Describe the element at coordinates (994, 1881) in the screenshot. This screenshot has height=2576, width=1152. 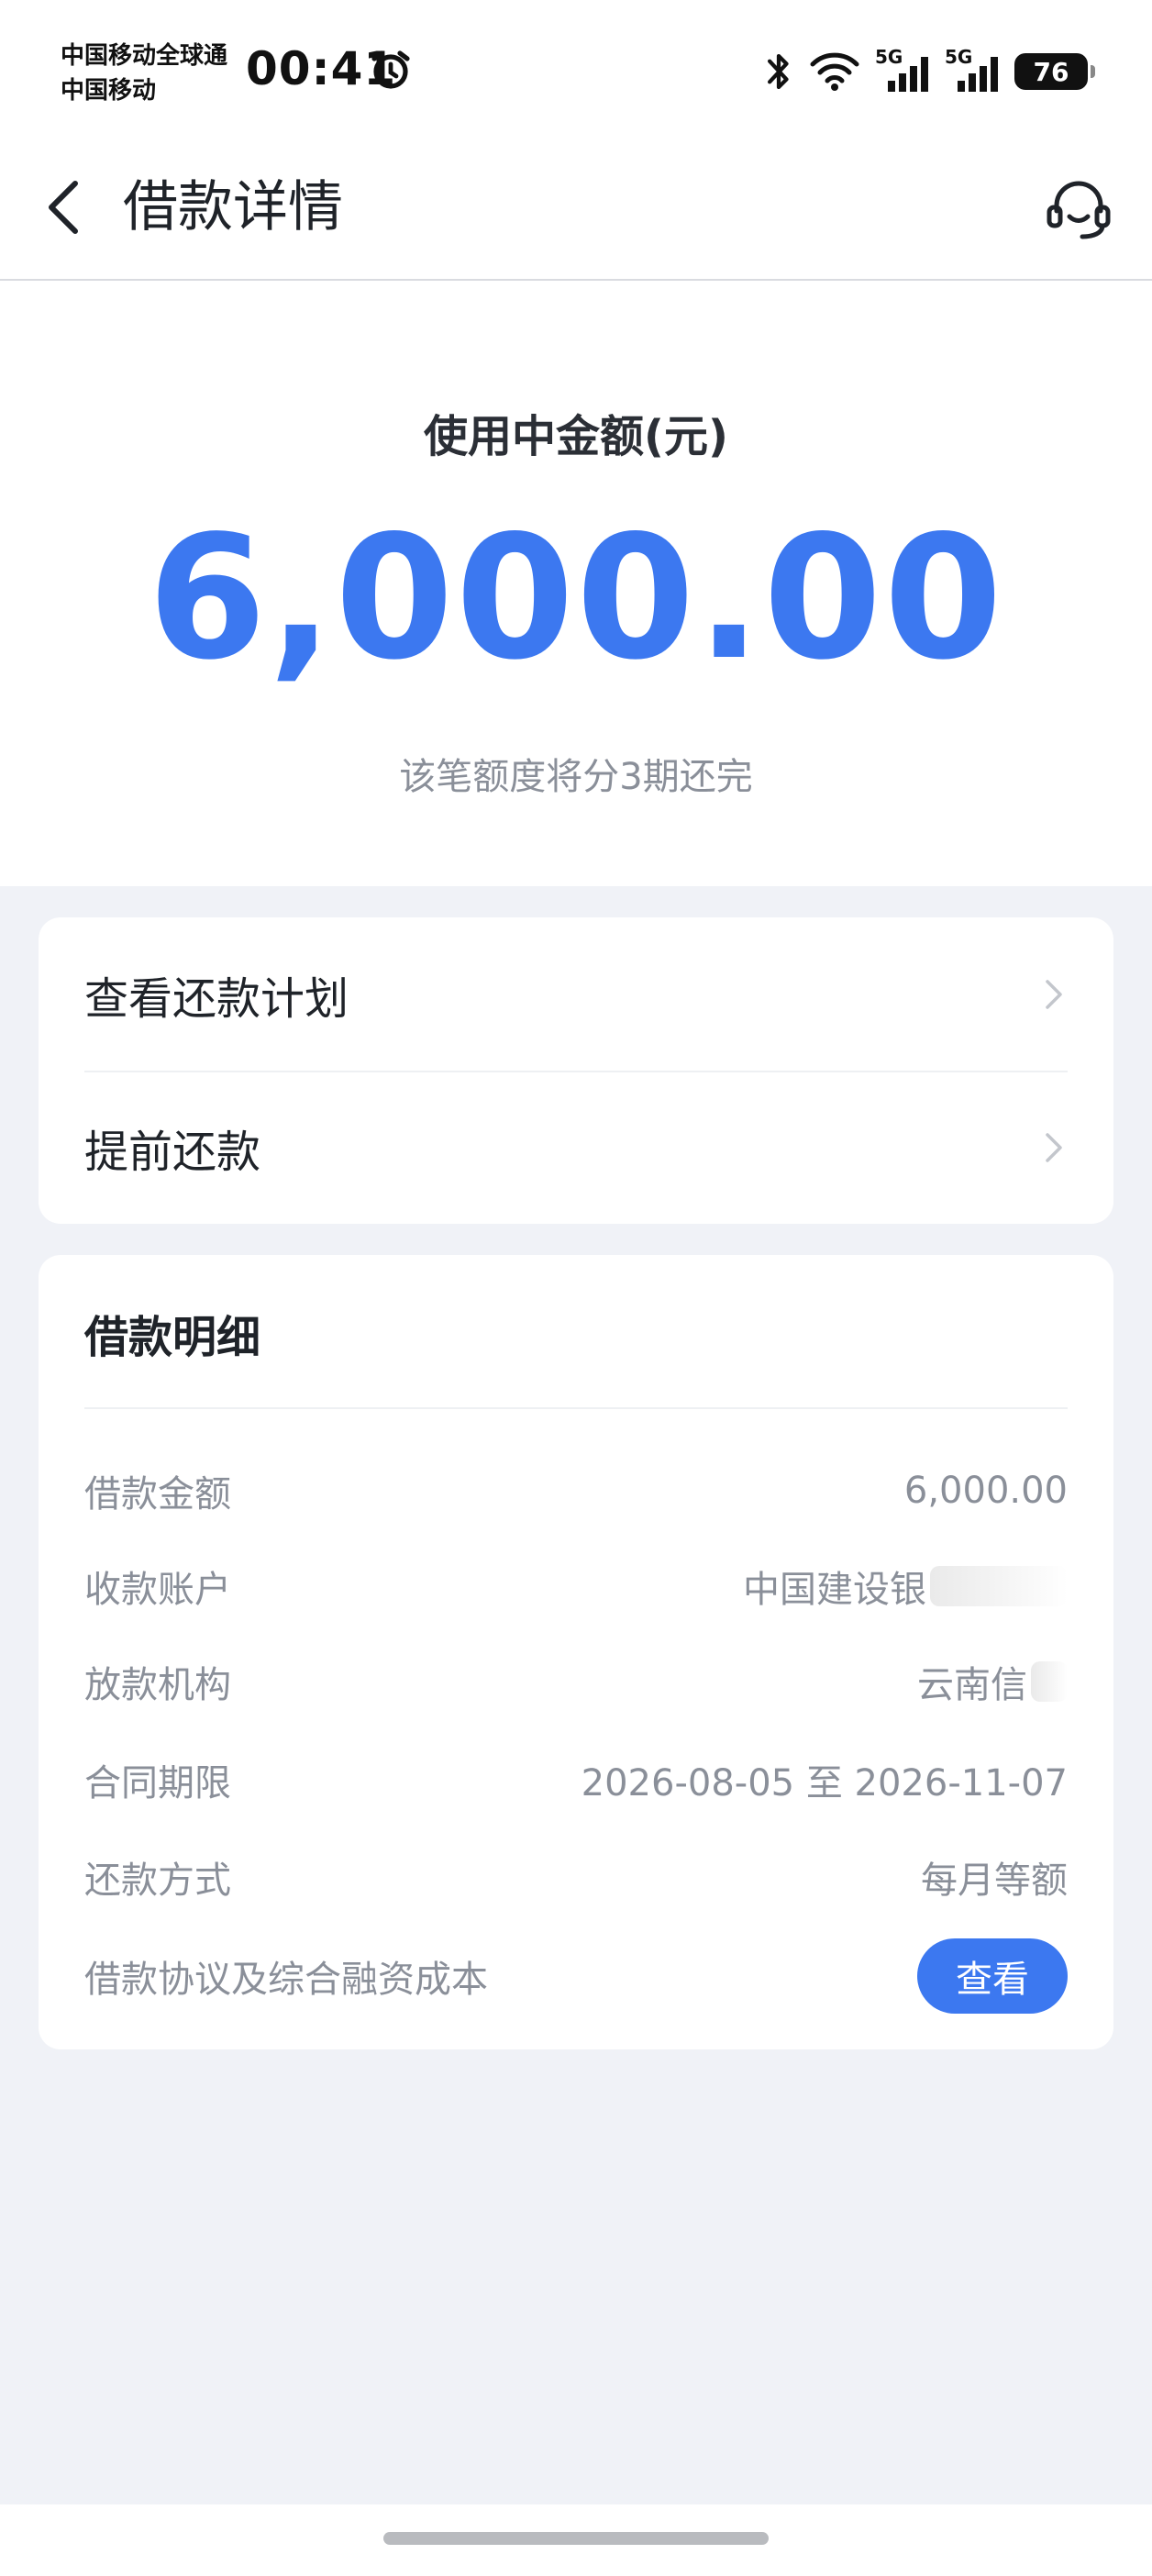
I see `detail-value: 每月等额` at that location.